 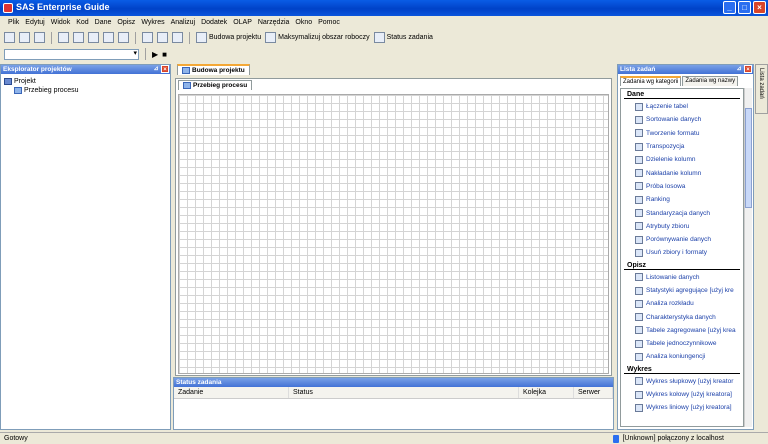 What do you see at coordinates (748, 257) in the screenshot?
I see `task-list-scrollbar` at bounding box center [748, 257].